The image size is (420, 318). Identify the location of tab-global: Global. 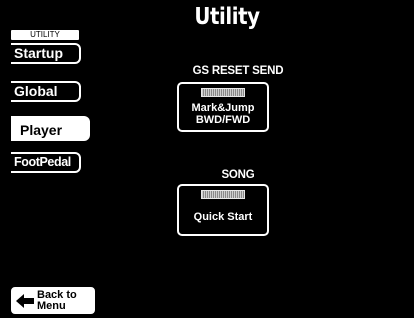
(46, 91).